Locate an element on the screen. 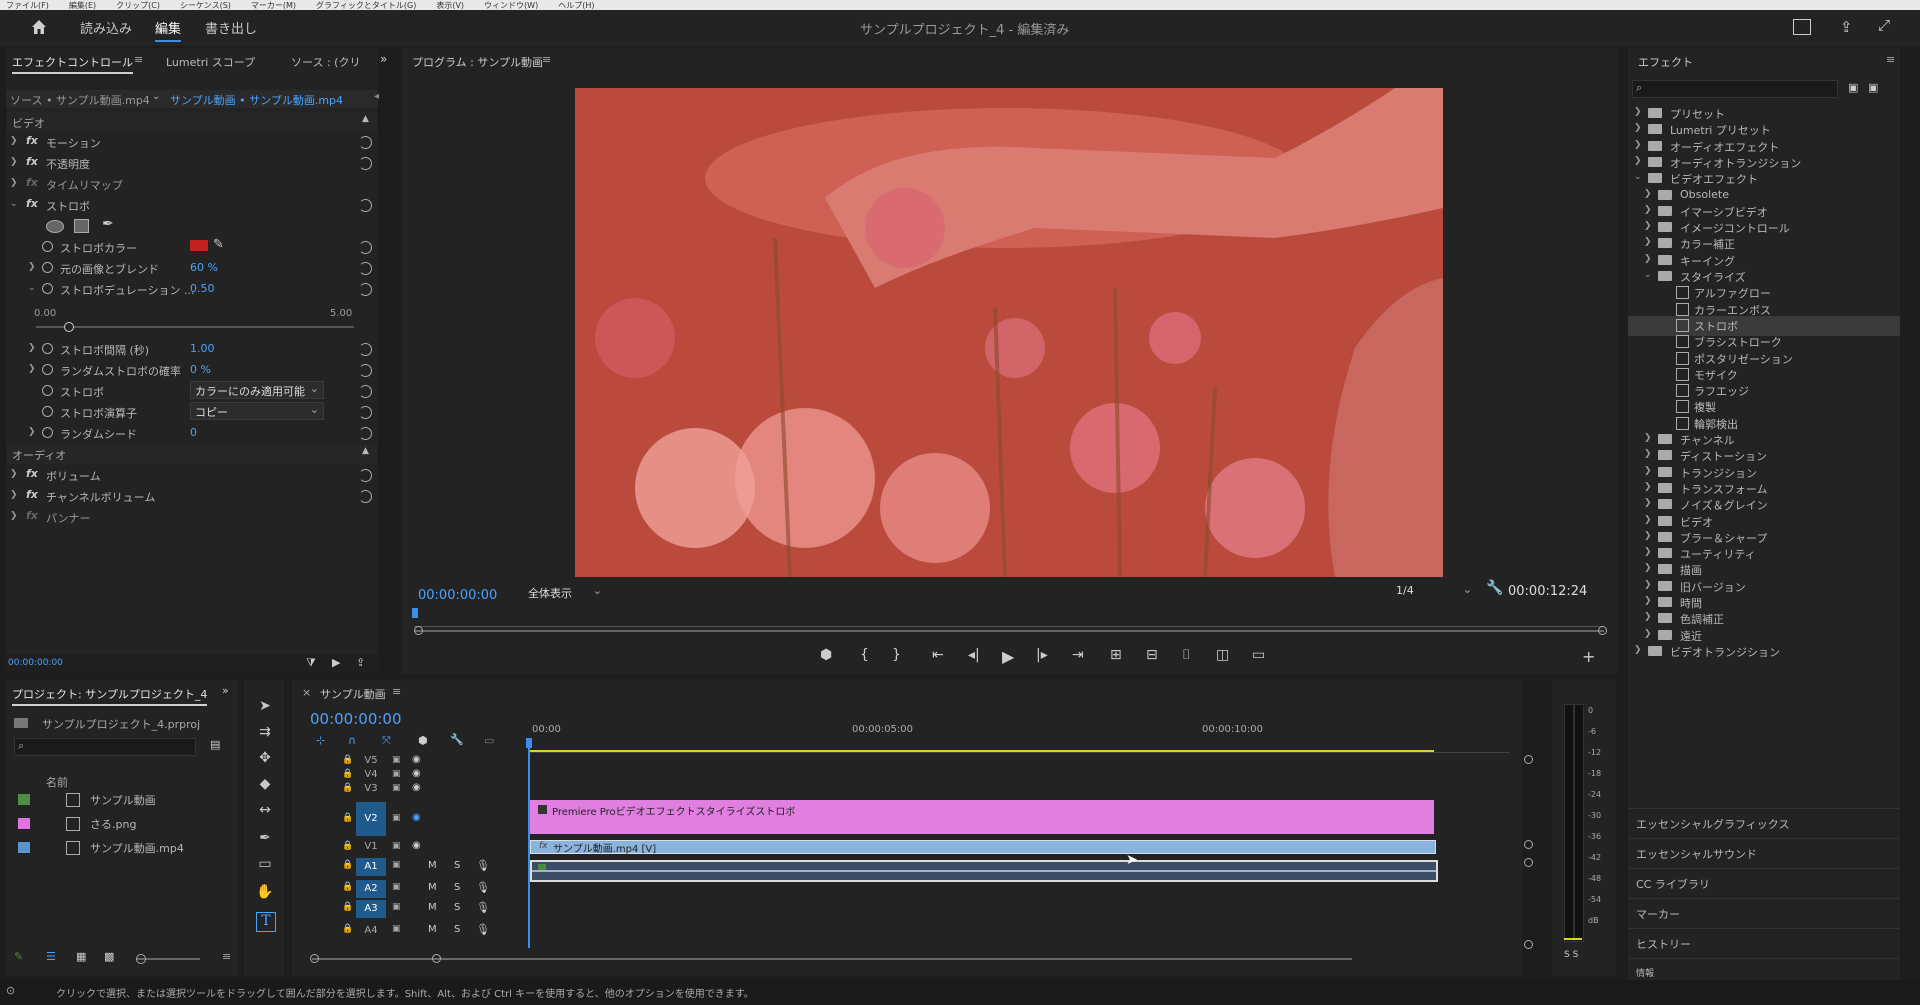  label-color-swatch is located at coordinates (24, 799).